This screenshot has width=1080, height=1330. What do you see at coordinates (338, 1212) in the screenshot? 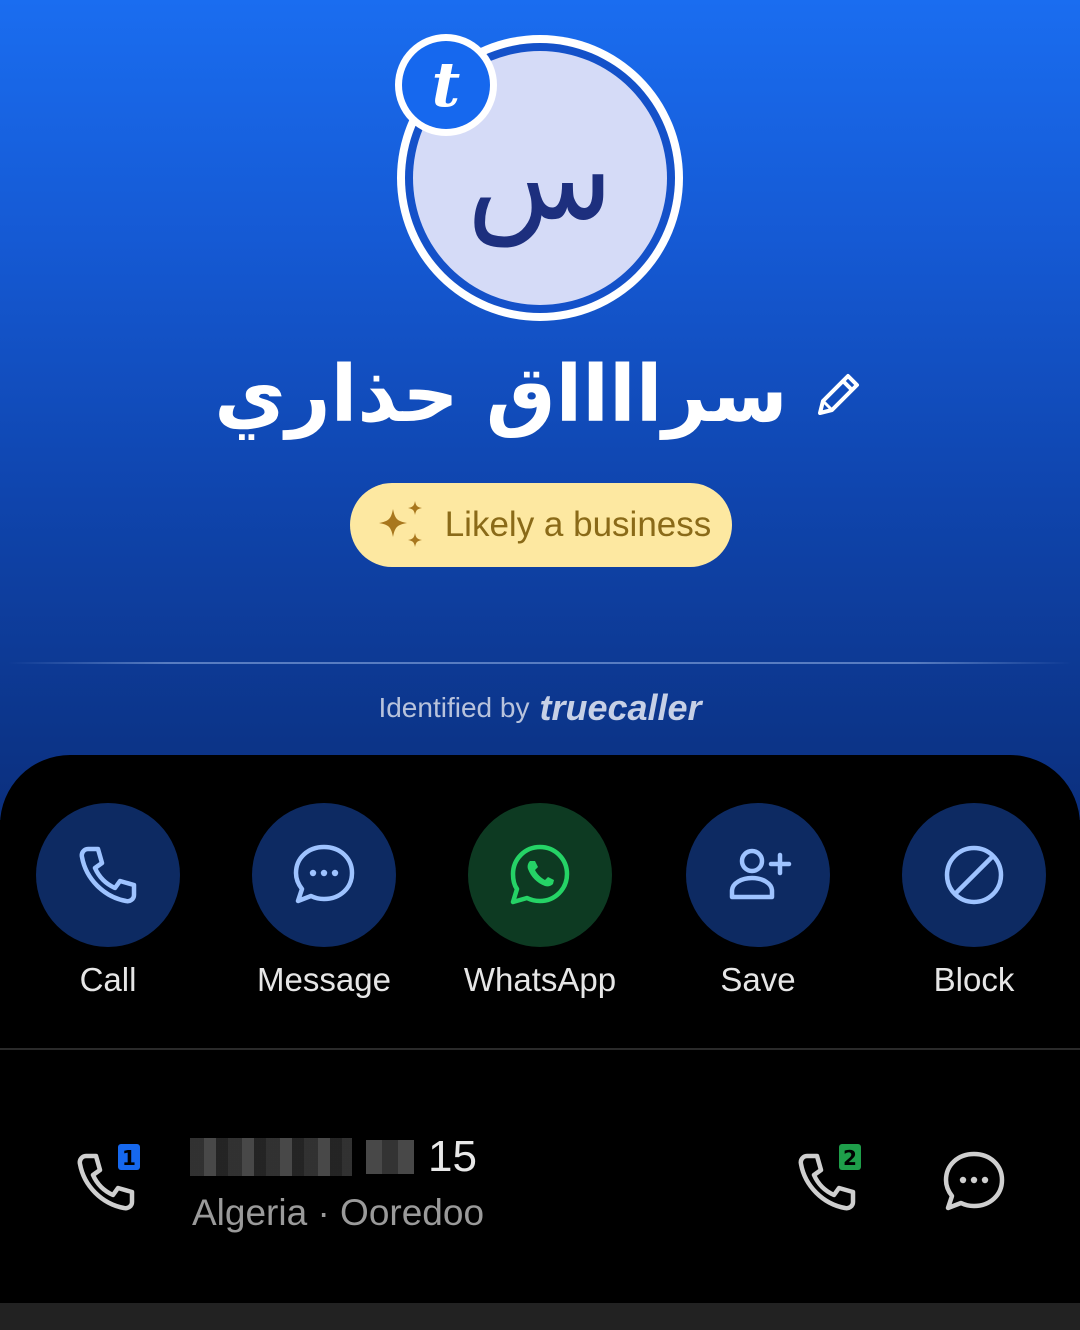
I see `carrier-info: Algeria · Ooredoo` at bounding box center [338, 1212].